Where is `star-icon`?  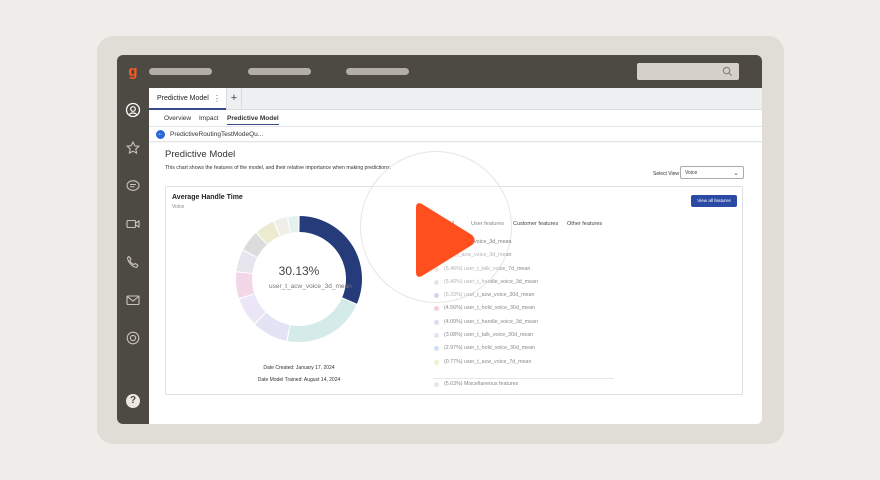
star-icon is located at coordinates (133, 148).